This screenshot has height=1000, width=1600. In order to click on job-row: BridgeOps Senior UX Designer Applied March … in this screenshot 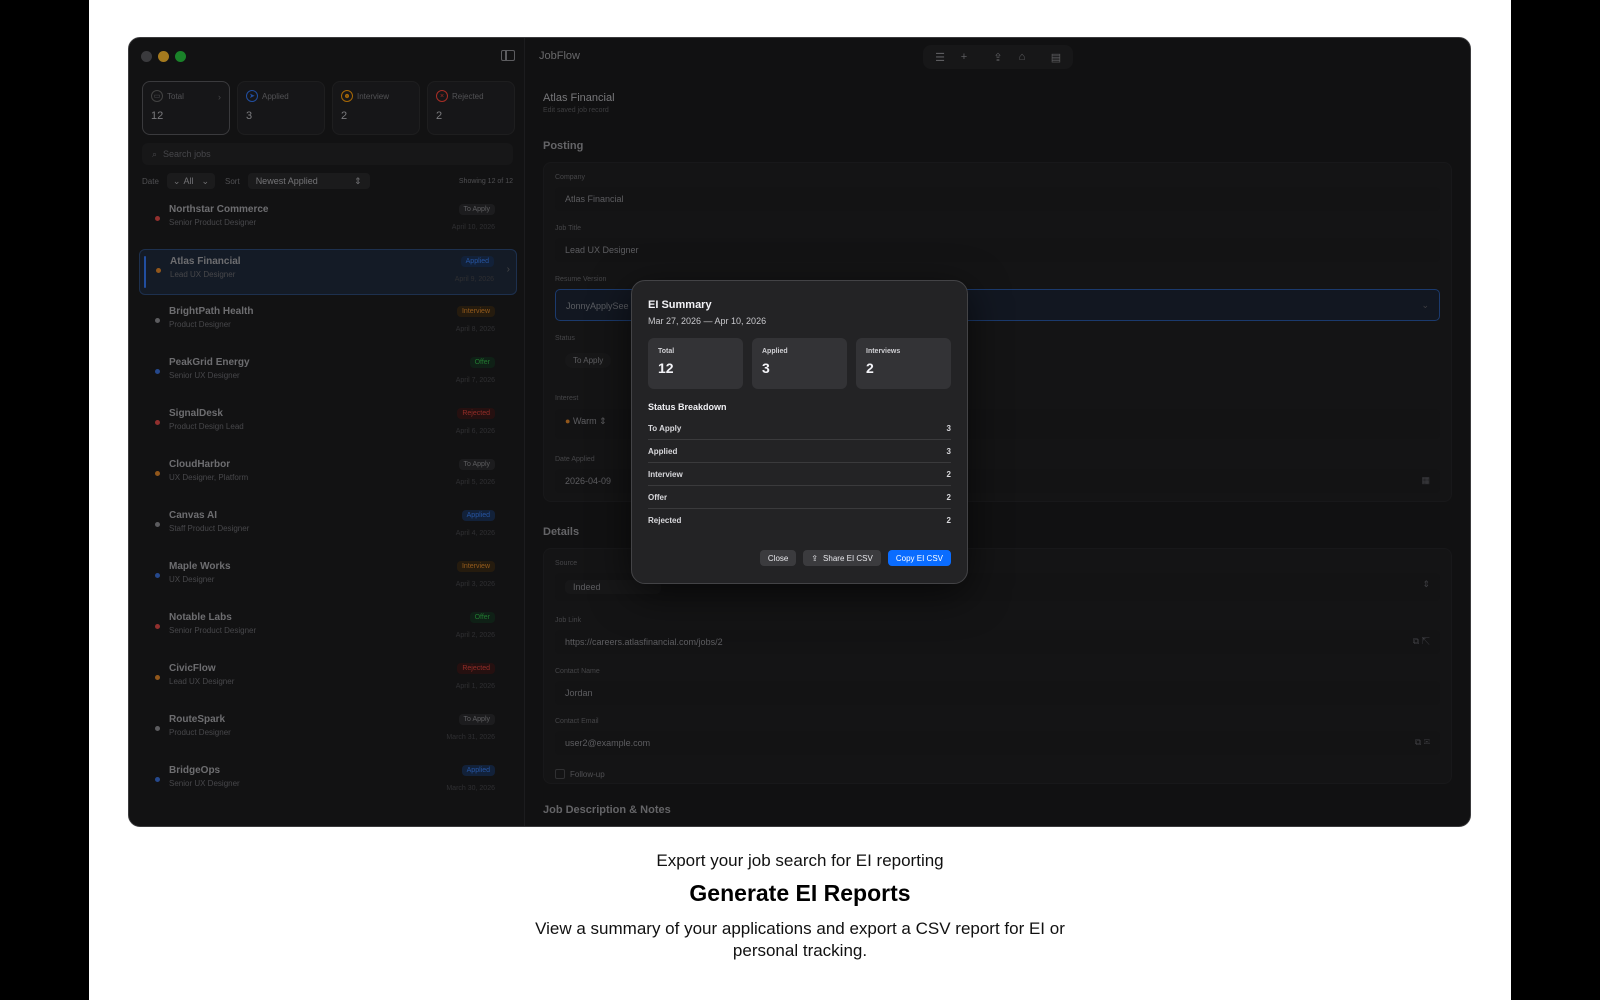, I will do `click(328, 782)`.